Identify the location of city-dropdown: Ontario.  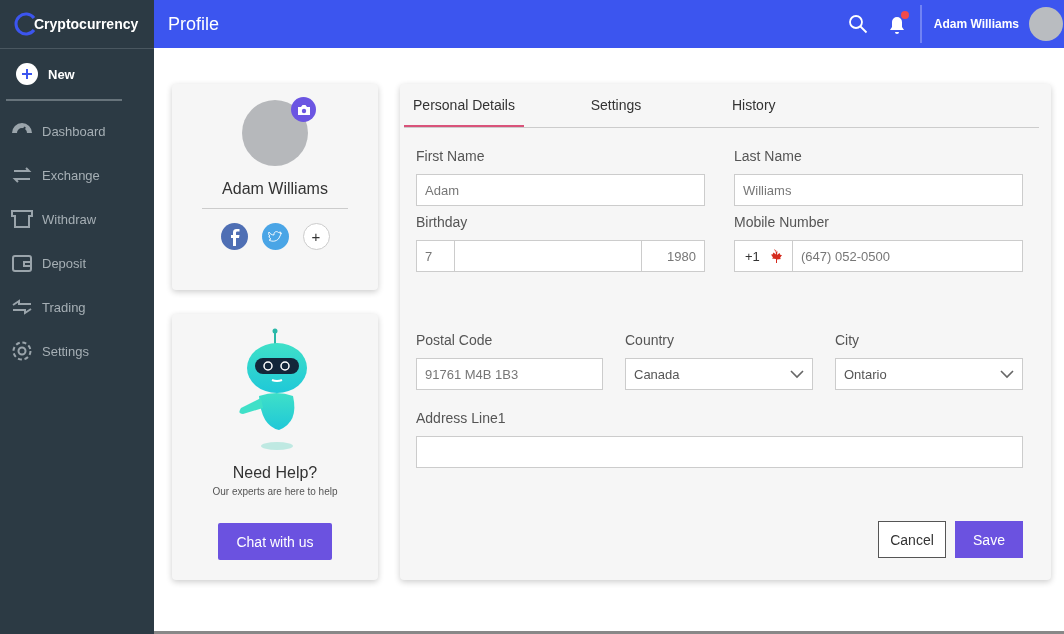
(929, 374).